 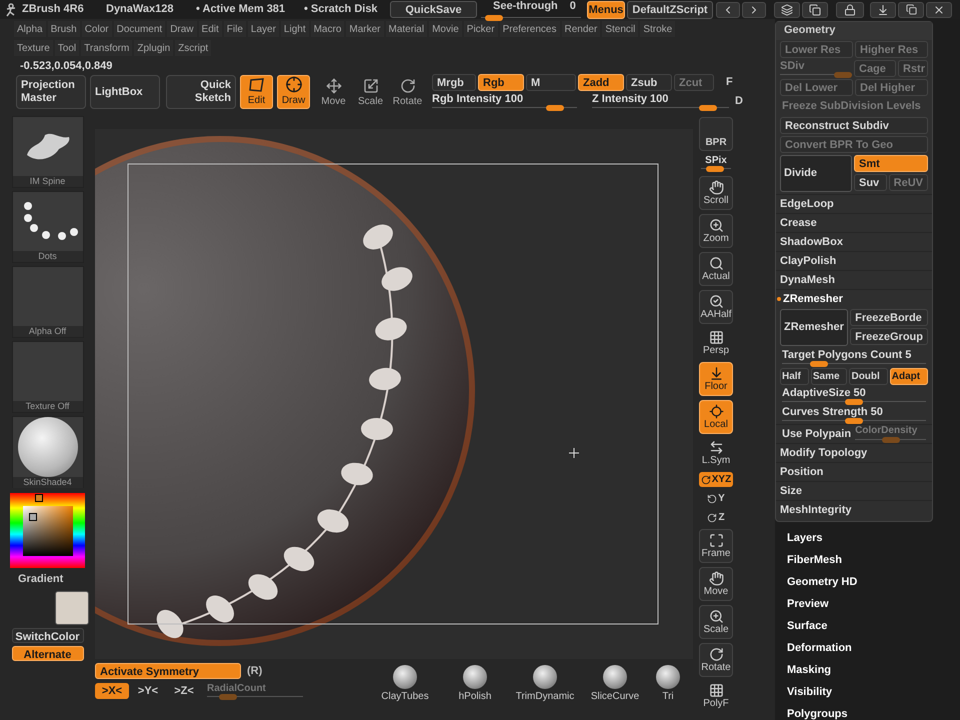 I want to click on brush-button: ClayTubes, so click(x=405, y=684).